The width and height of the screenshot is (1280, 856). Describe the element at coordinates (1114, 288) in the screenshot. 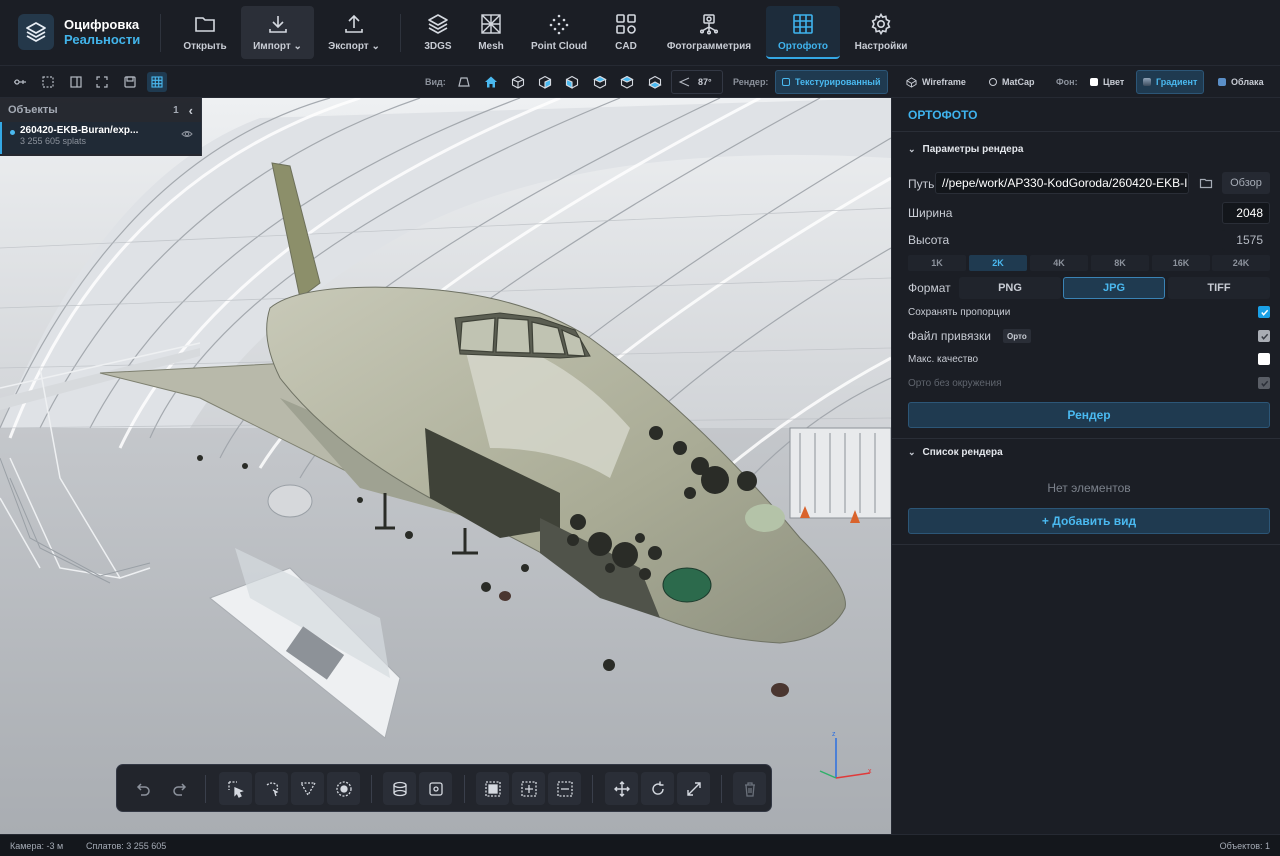

I see `format-jpg-button: JPG` at that location.